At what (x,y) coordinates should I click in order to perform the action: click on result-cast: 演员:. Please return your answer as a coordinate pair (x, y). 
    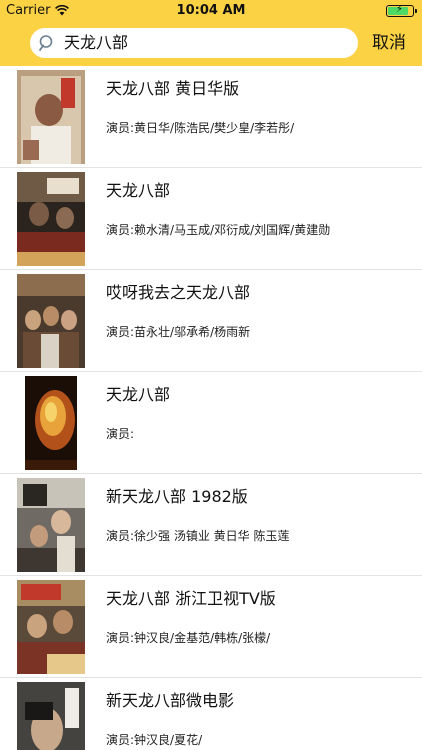
    Looking at the image, I should click on (120, 434).